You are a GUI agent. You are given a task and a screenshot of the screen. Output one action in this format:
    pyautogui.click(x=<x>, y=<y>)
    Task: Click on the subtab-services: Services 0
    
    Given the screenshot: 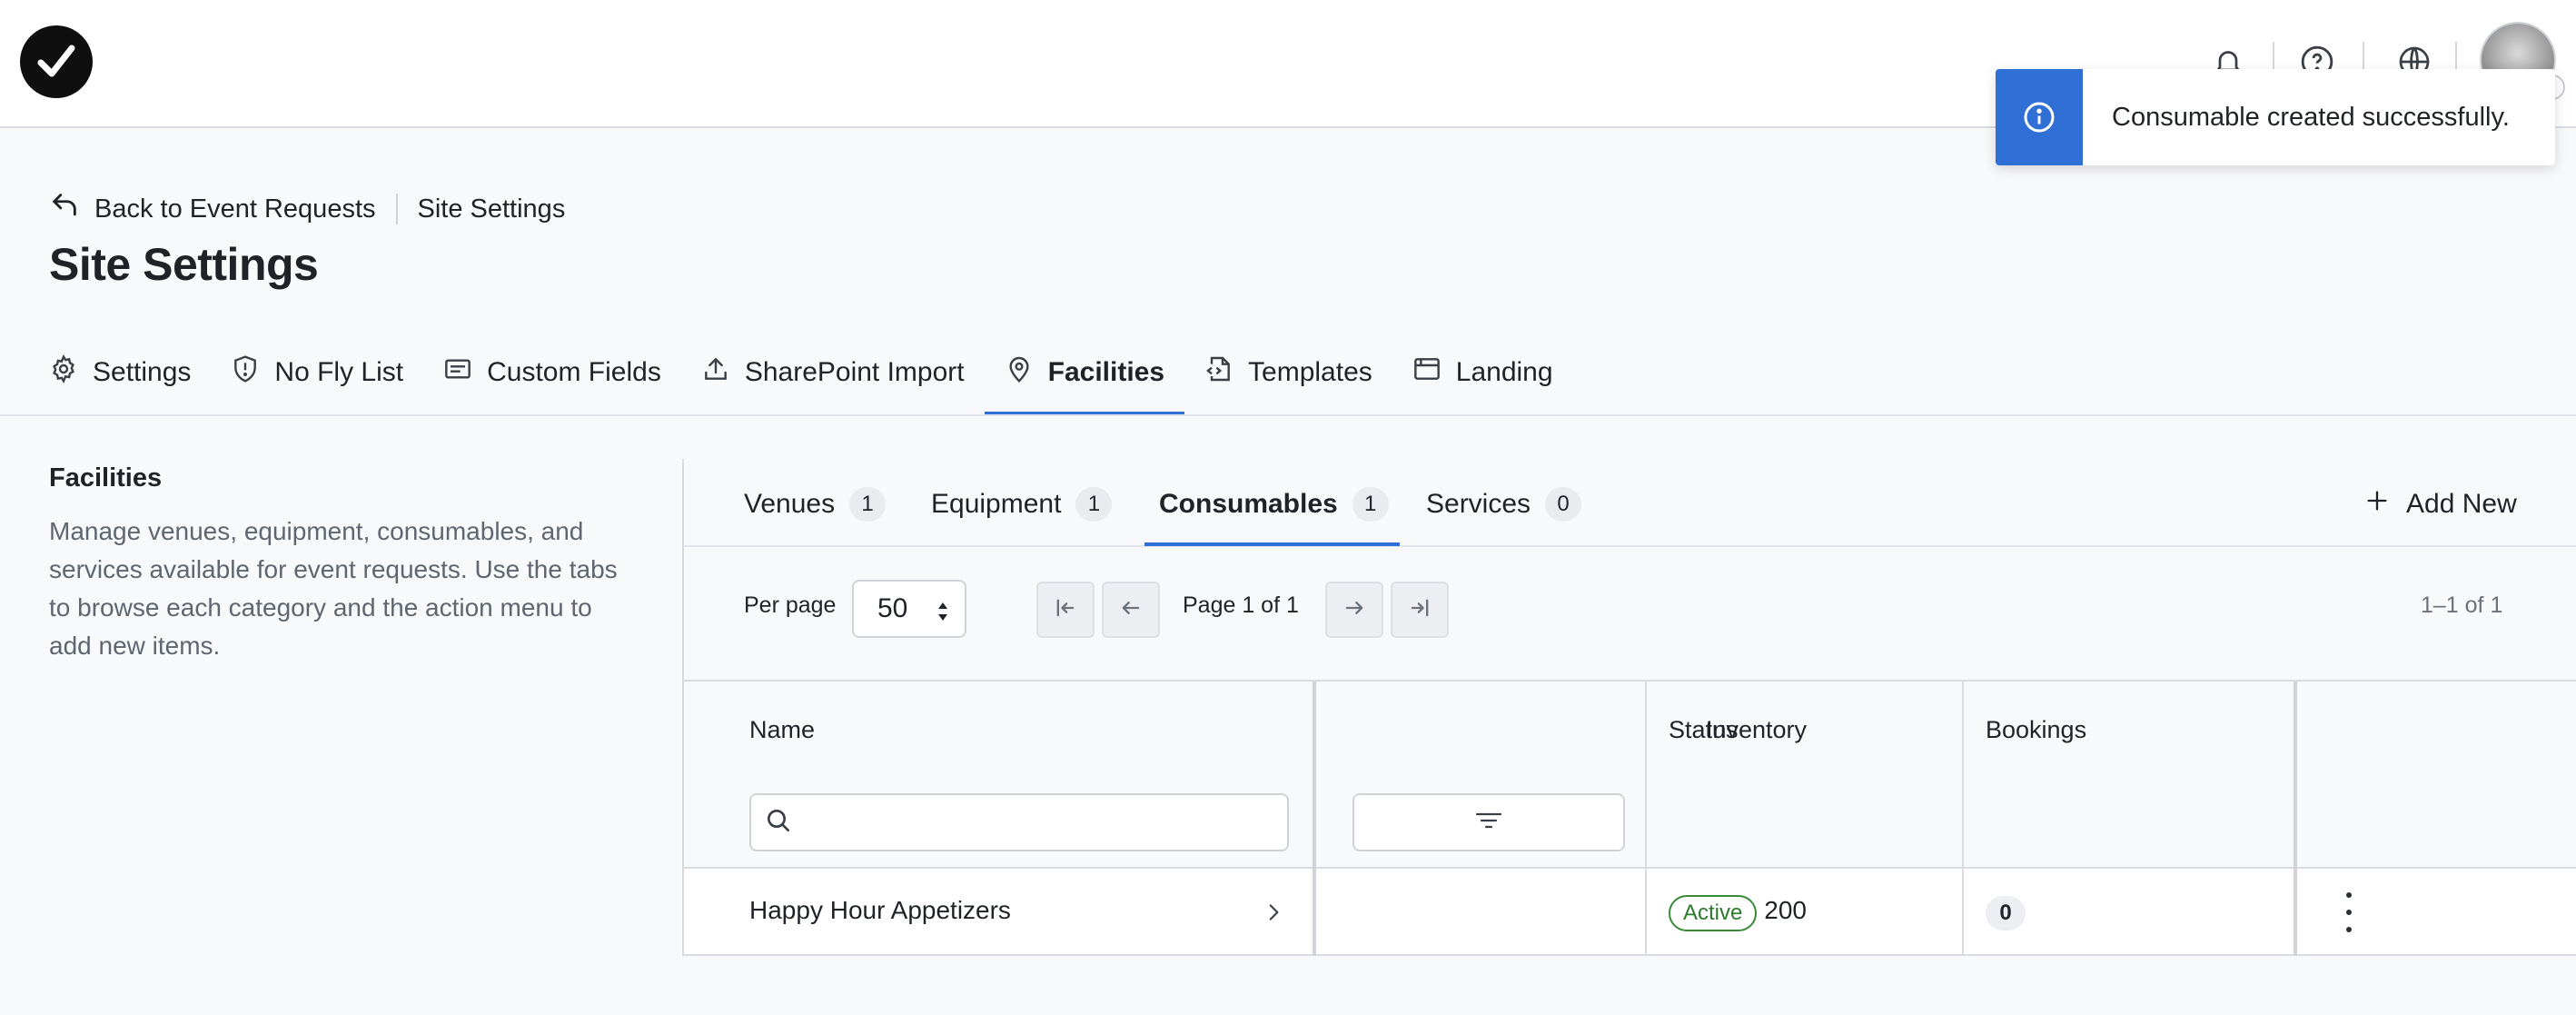 What is the action you would take?
    pyautogui.click(x=1504, y=504)
    